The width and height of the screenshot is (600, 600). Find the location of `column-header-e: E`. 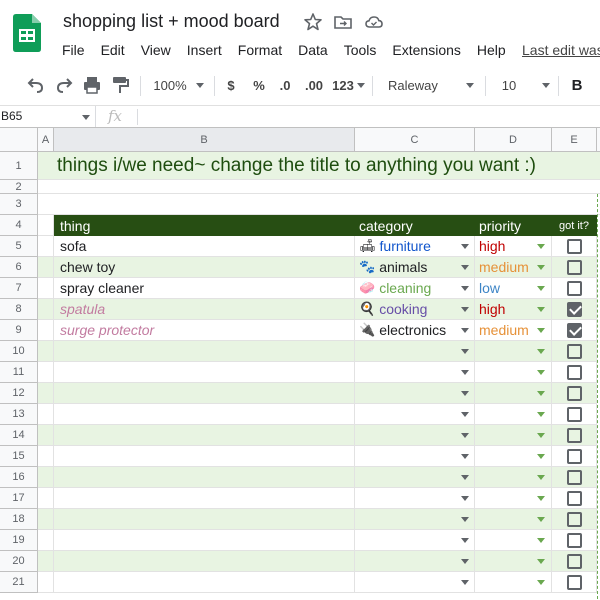

column-header-e: E is located at coordinates (574, 140).